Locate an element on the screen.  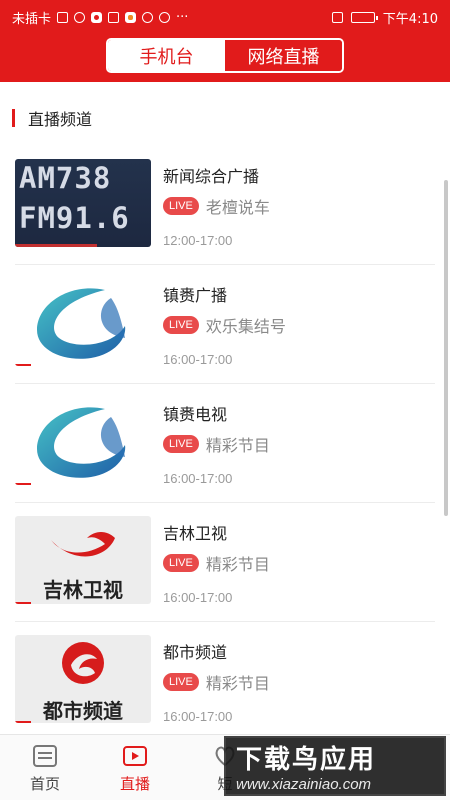
status-bar: 未插卡 ··· 下午4:10 is located at coordinates (225, 17).